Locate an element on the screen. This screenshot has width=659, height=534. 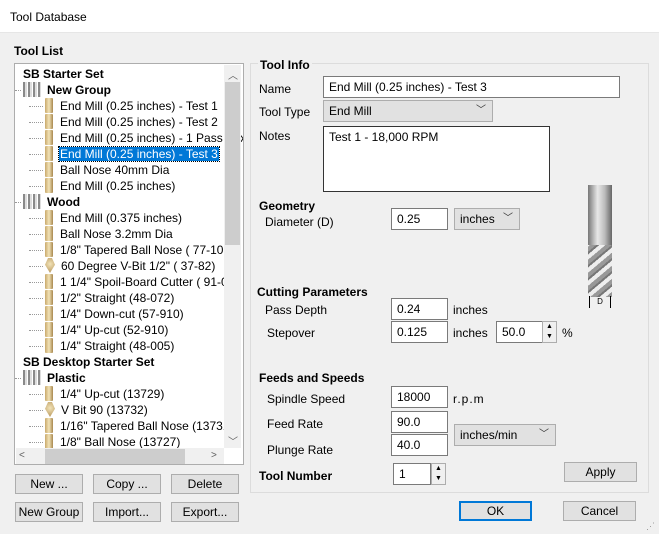
cutting-parameters-label: Cutting Parameters is located at coordinates (312, 292).